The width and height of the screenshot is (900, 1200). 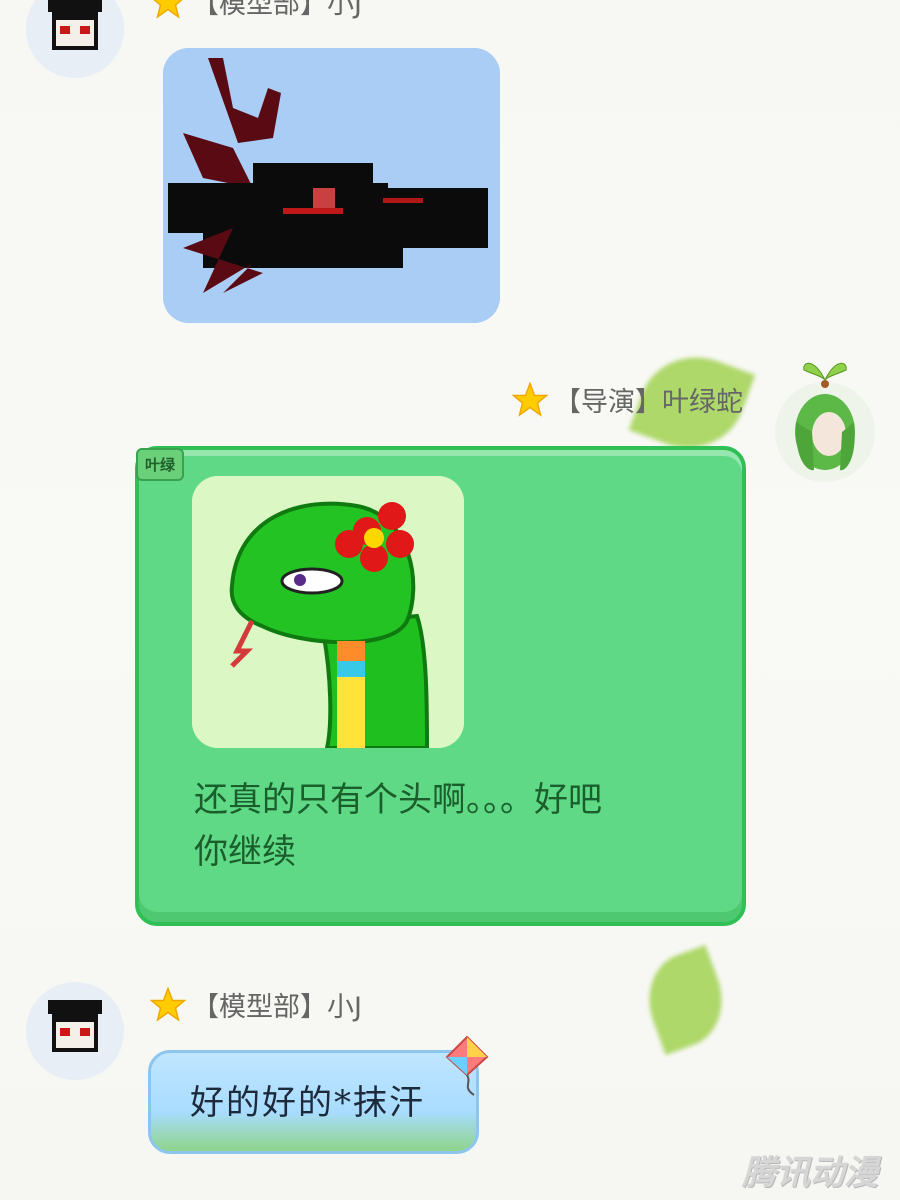 I want to click on snake-with-flower-icon, so click(x=328, y=612).